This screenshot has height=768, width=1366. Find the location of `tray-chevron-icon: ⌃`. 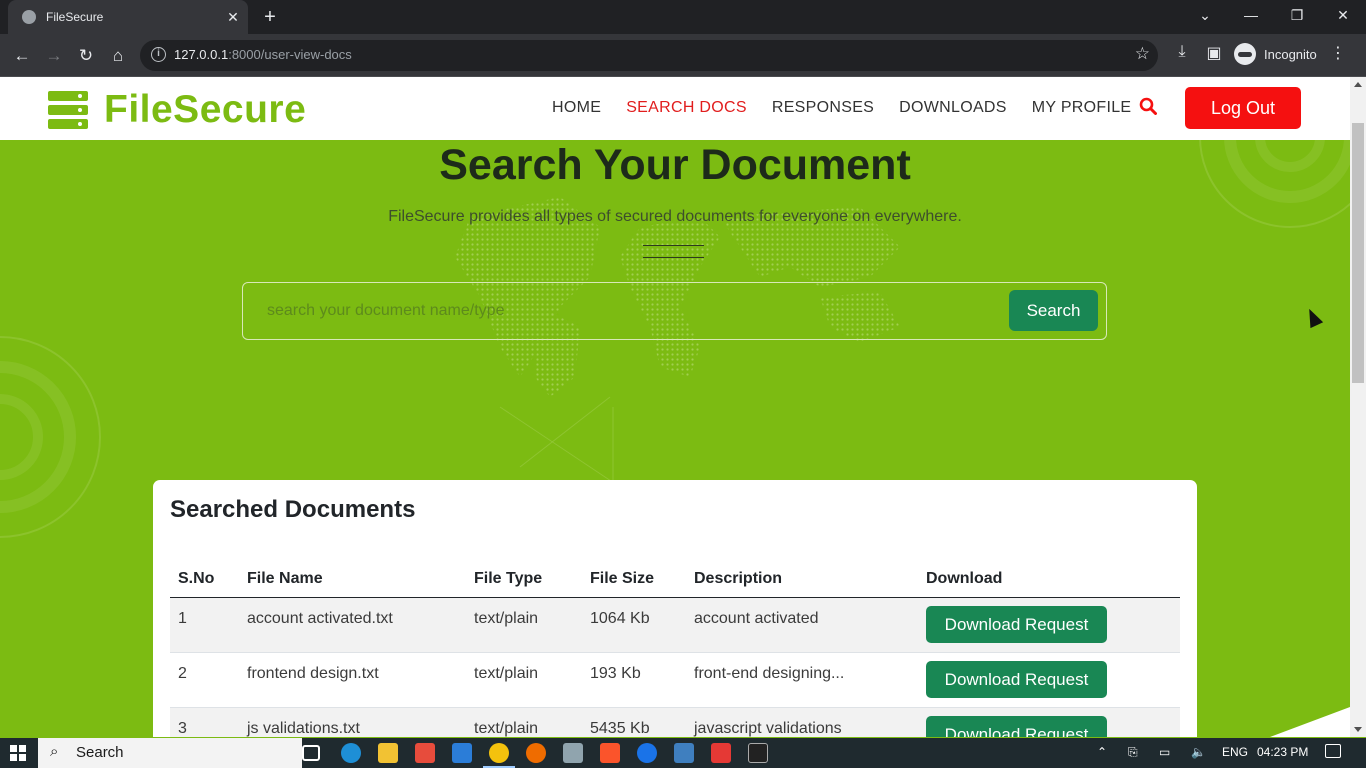

tray-chevron-icon: ⌃ is located at coordinates (1102, 752).